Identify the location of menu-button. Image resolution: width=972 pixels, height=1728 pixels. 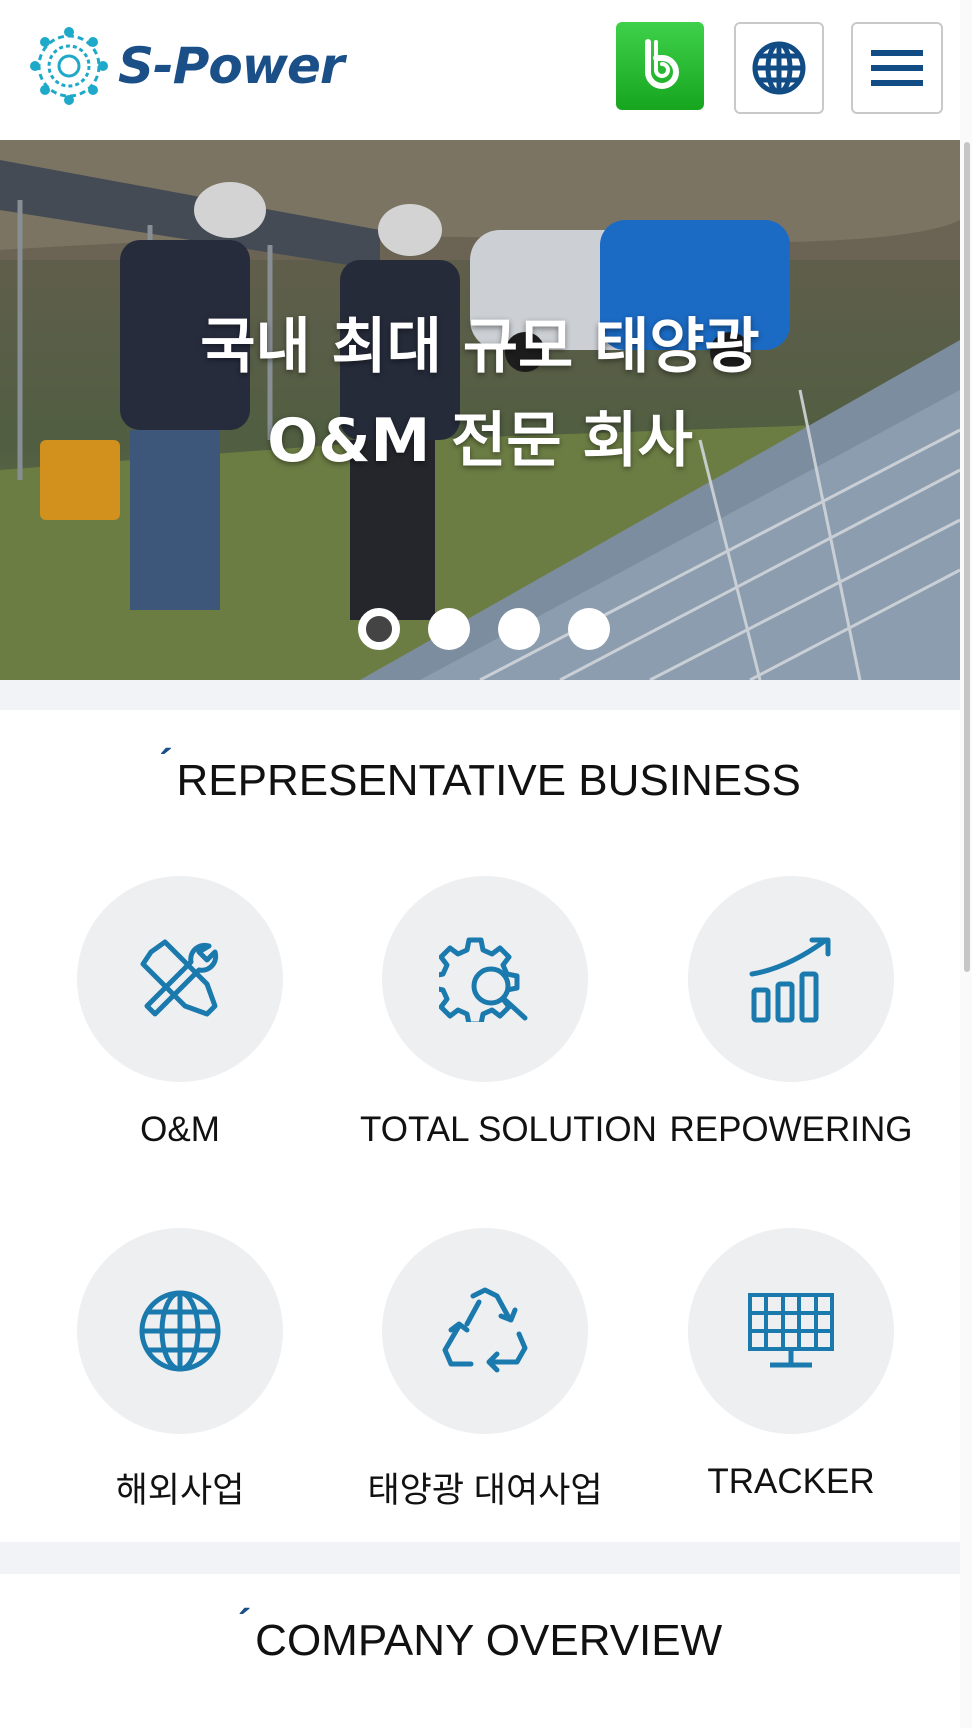
(897, 68).